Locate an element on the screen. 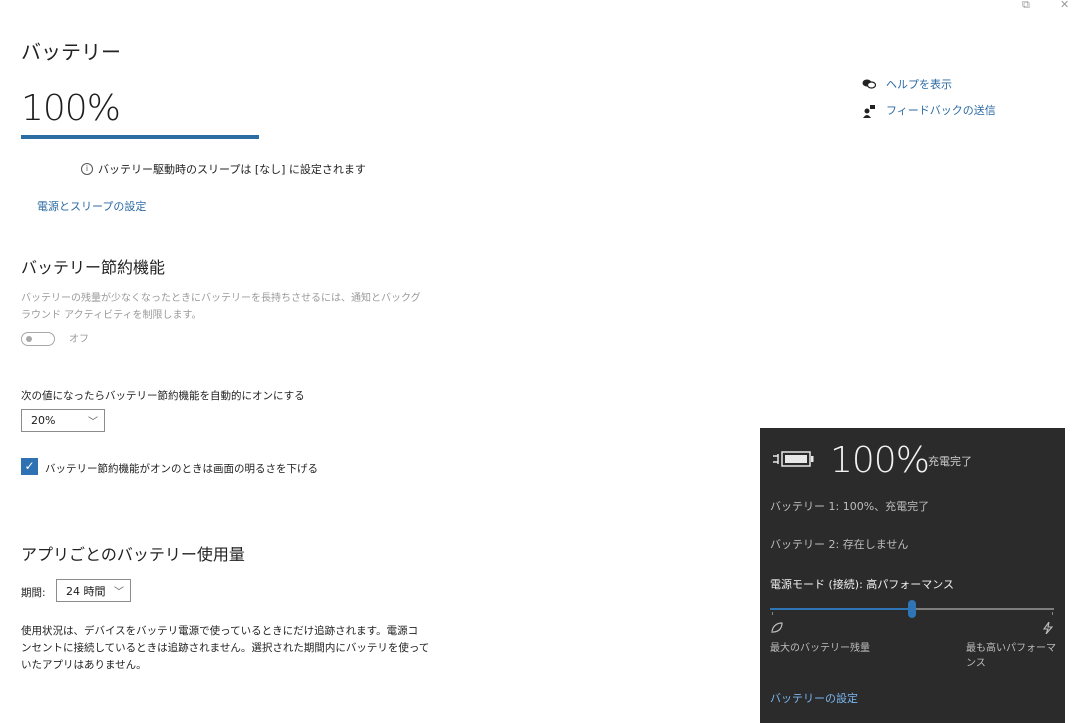 The height and width of the screenshot is (723, 1080). battery-level-fill is located at coordinates (140, 137).